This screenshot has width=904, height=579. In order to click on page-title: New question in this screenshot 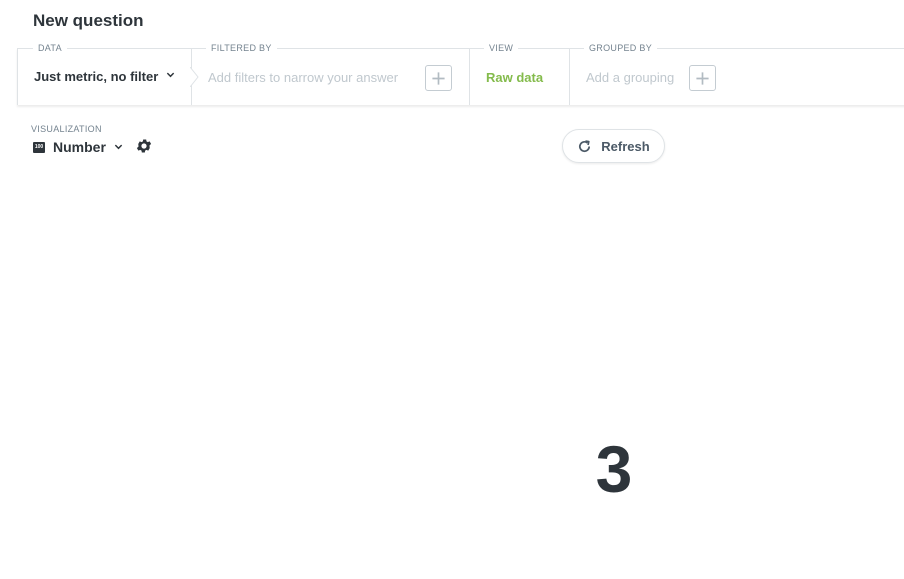, I will do `click(88, 20)`.